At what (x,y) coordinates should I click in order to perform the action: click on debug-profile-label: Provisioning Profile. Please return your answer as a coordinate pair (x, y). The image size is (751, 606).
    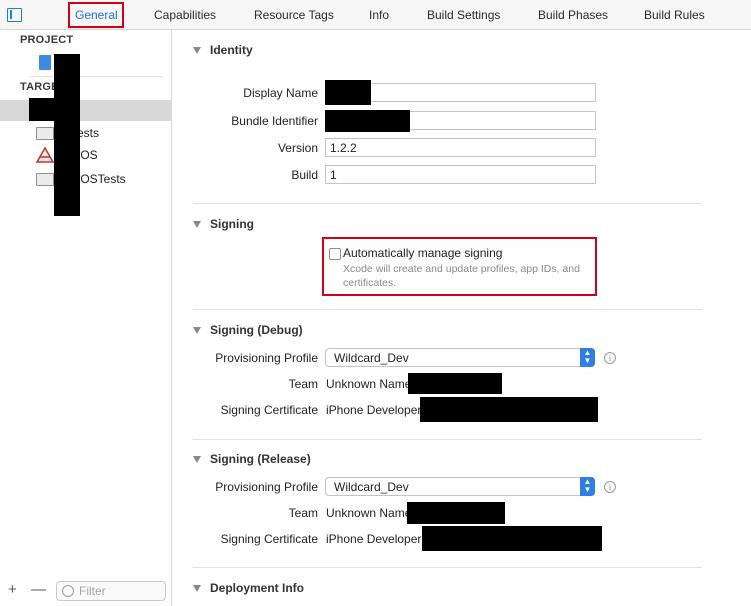
    Looking at the image, I should click on (266, 358).